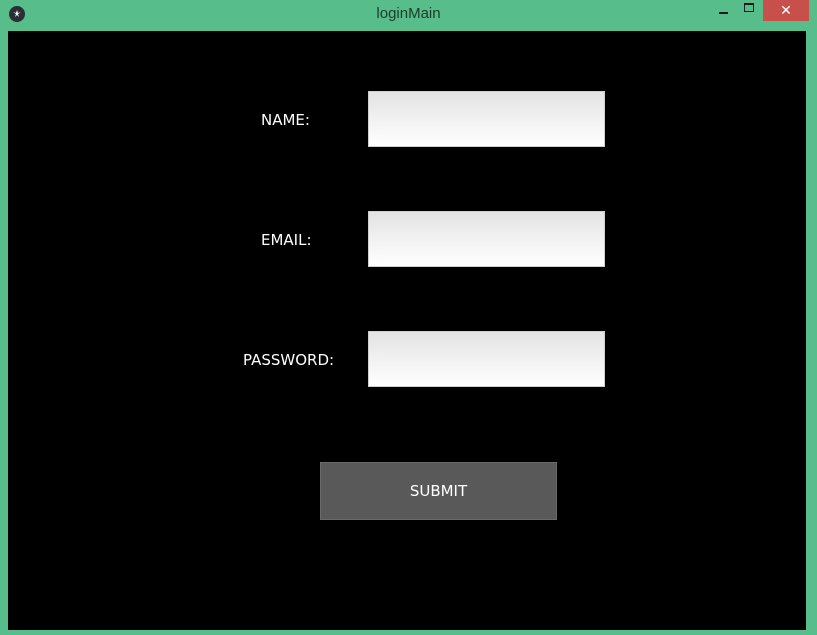 Image resolution: width=817 pixels, height=635 pixels. I want to click on minimize-icon, so click(723, 12).